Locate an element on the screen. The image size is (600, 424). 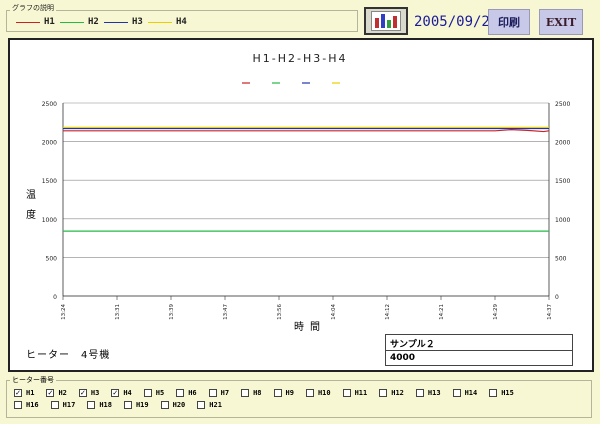
checkbox-label: H15 is located at coordinates (507, 393).